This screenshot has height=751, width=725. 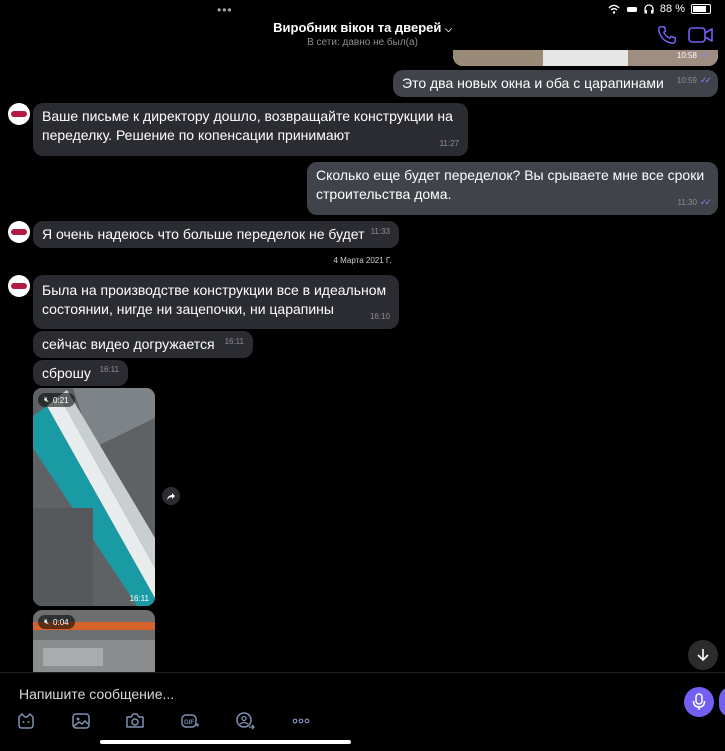 I want to click on message-time: 16:10, so click(x=379, y=316).